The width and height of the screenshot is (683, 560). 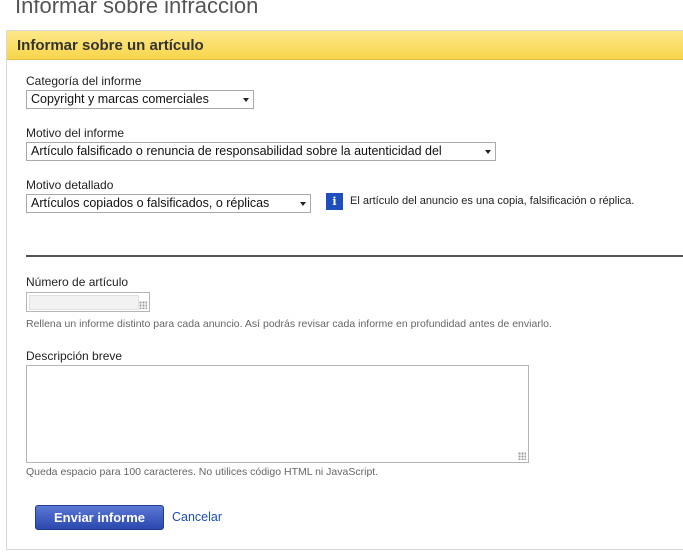 I want to click on item-number-input, so click(x=88, y=302).